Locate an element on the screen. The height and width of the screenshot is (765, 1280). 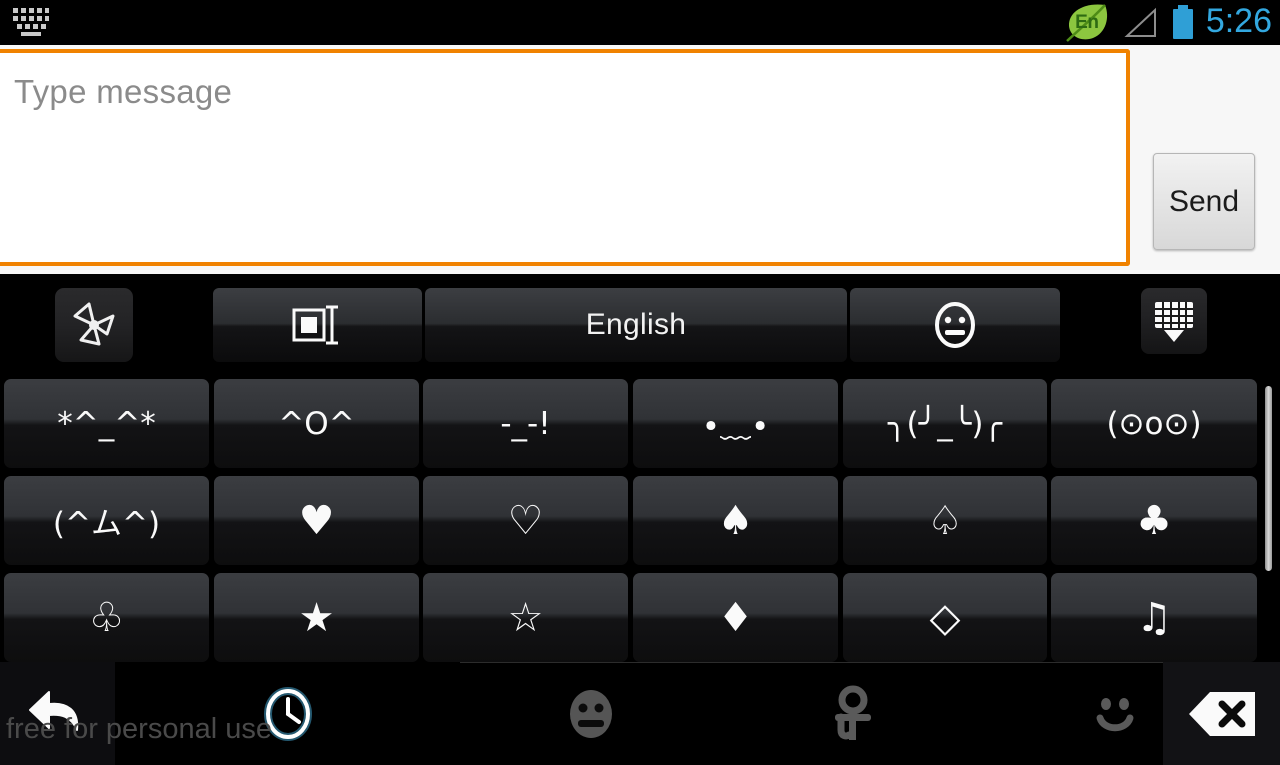
emoticon-key: ♡ is located at coordinates (525, 520).